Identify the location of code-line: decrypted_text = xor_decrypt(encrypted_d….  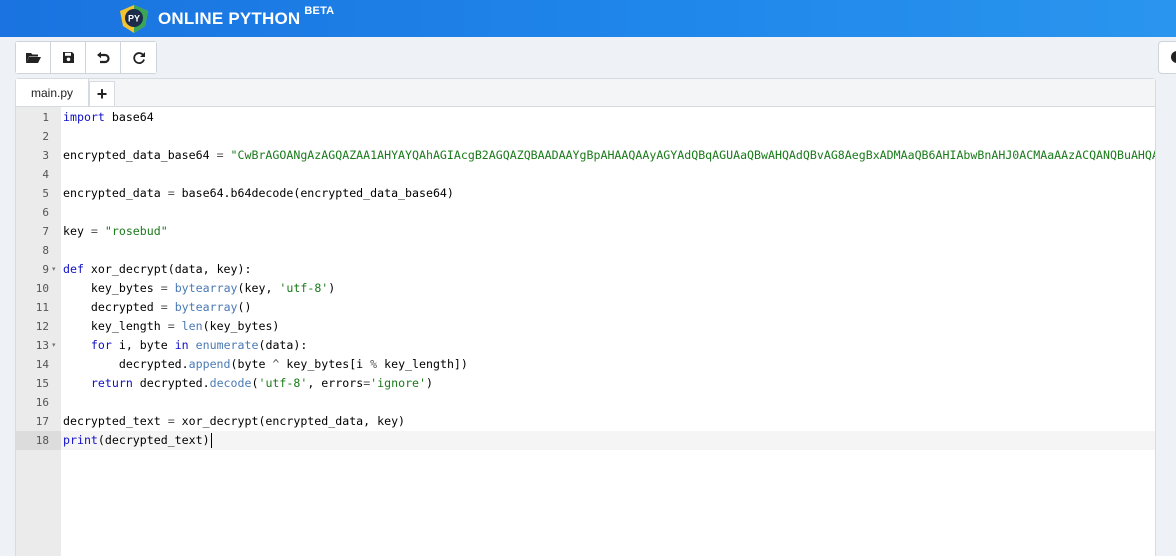
(234, 421).